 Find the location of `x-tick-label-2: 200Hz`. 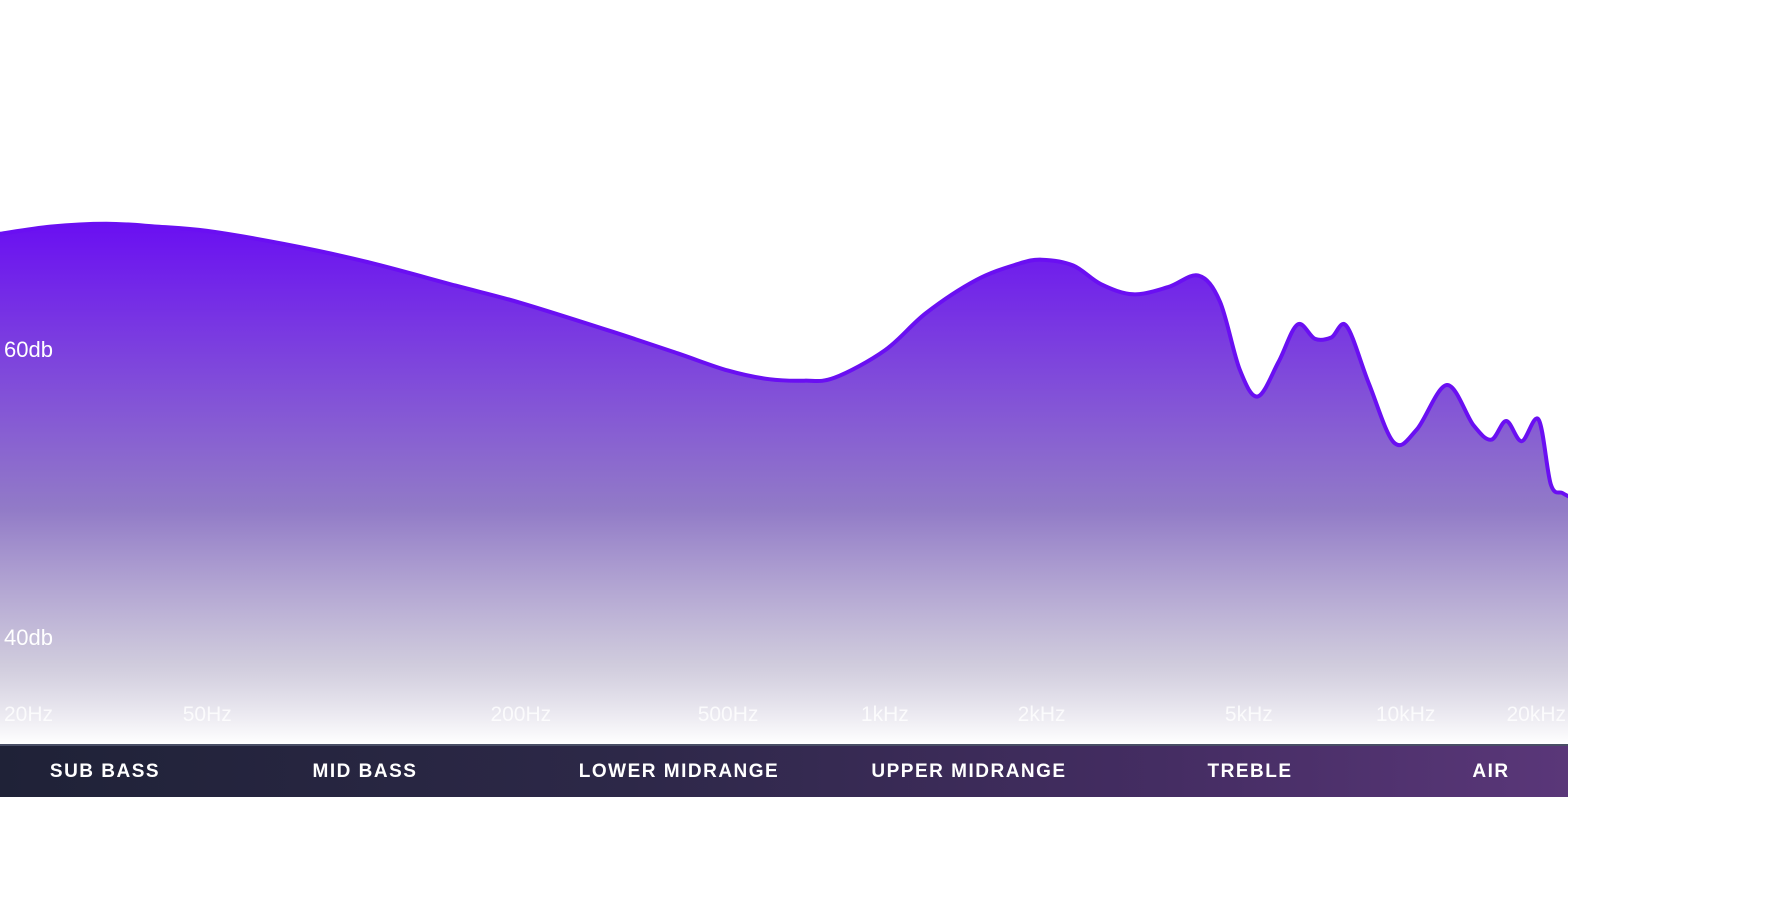

x-tick-label-2: 200Hz is located at coordinates (520, 714).